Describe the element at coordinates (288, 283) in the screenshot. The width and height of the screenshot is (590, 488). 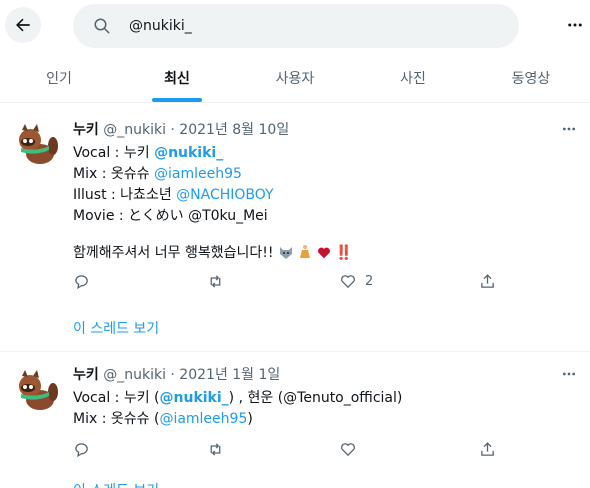
I see `tweet-actions: 2` at that location.